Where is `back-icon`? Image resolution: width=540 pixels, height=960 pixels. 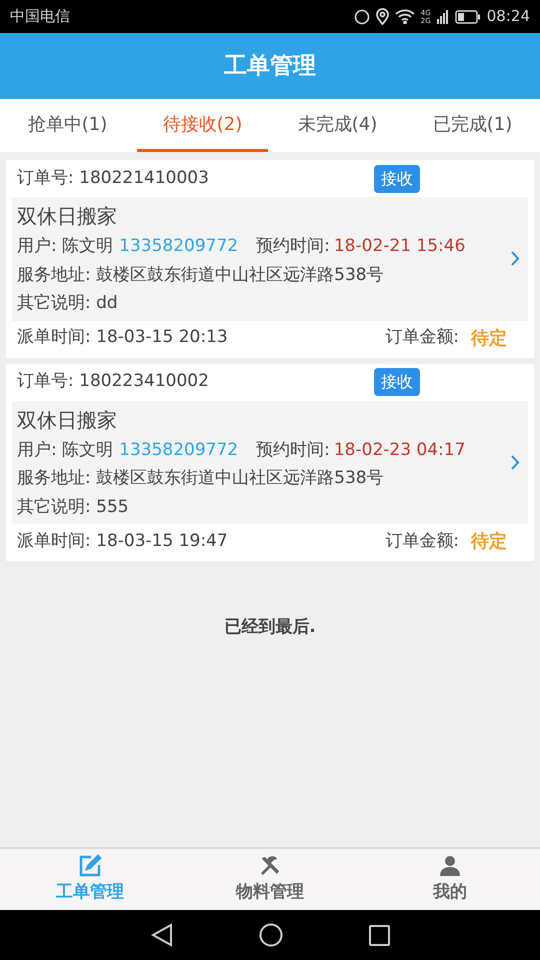
back-icon is located at coordinates (161, 935).